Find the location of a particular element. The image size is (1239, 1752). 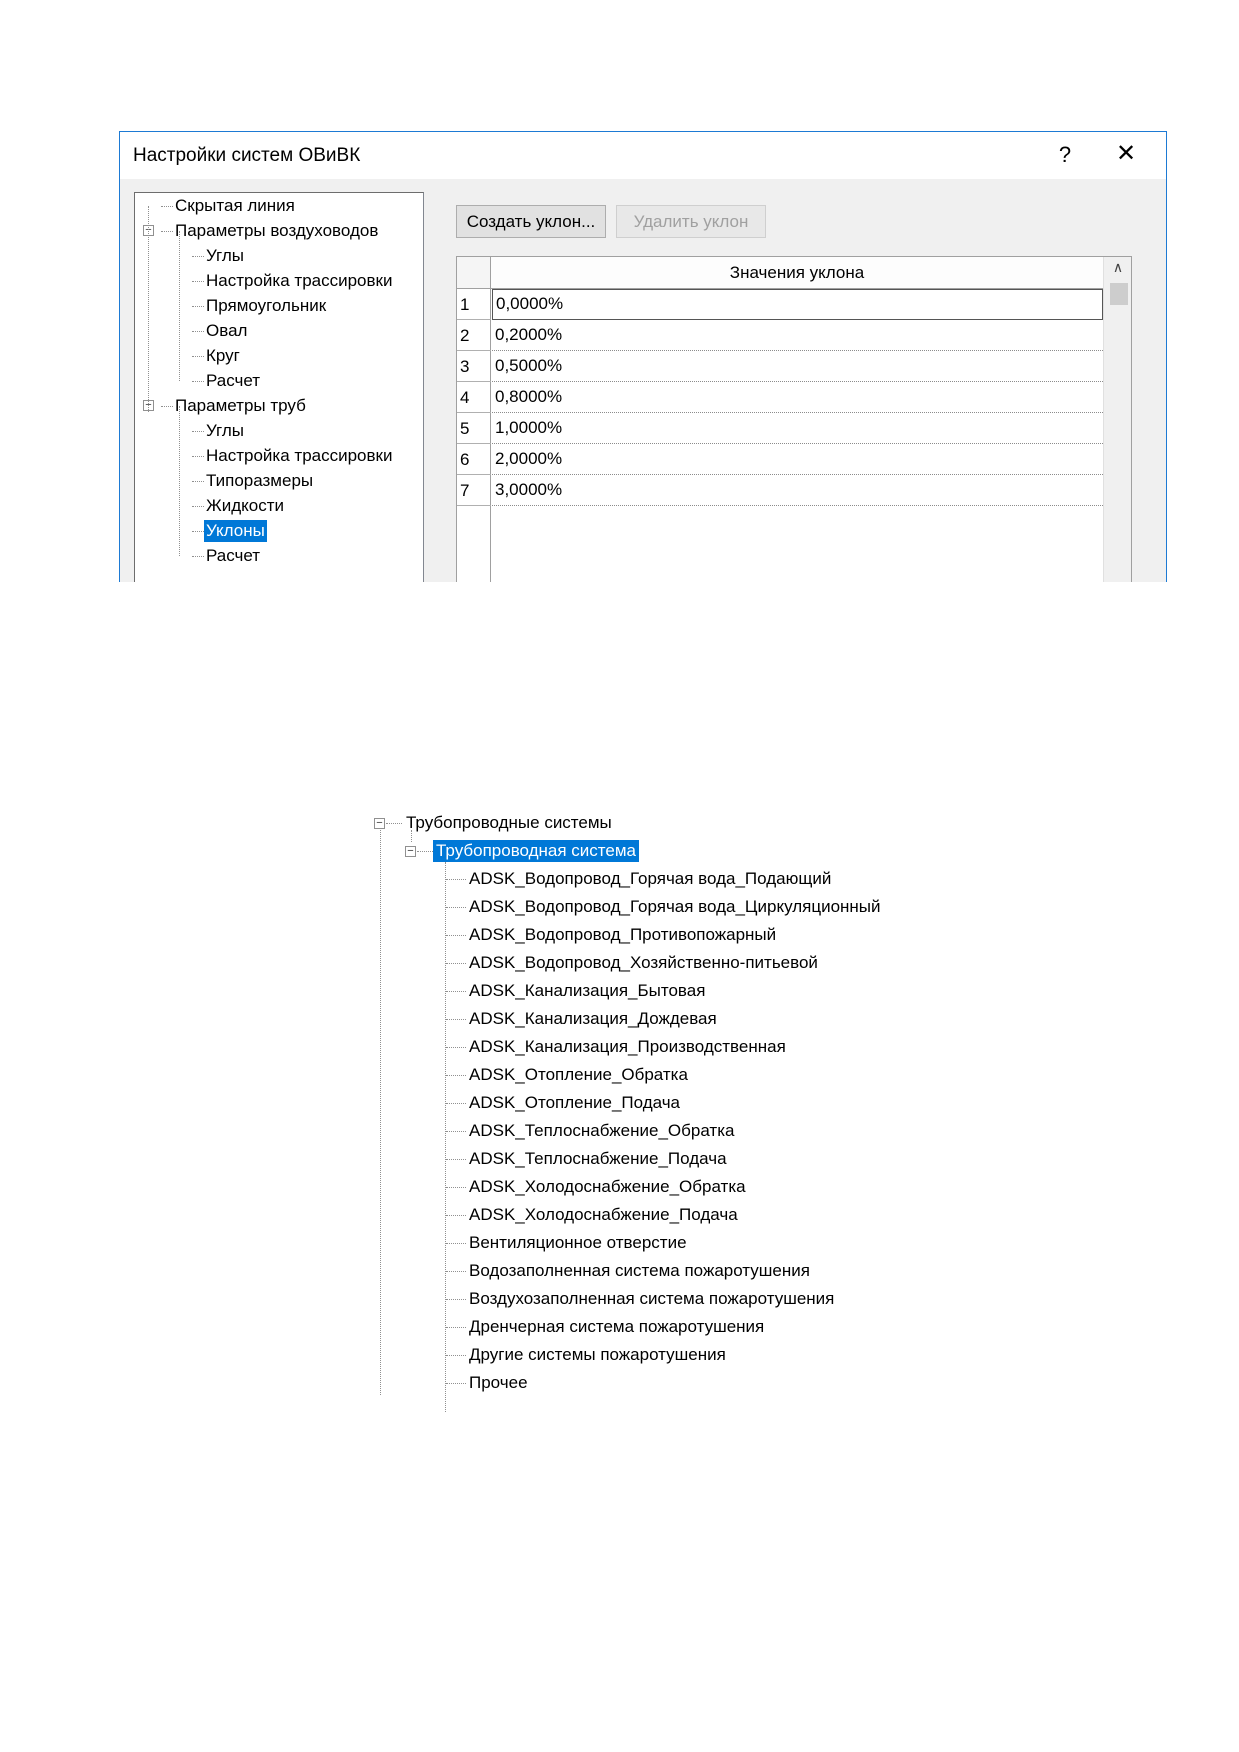

table-row: 7 3,0000% is located at coordinates (780, 490).